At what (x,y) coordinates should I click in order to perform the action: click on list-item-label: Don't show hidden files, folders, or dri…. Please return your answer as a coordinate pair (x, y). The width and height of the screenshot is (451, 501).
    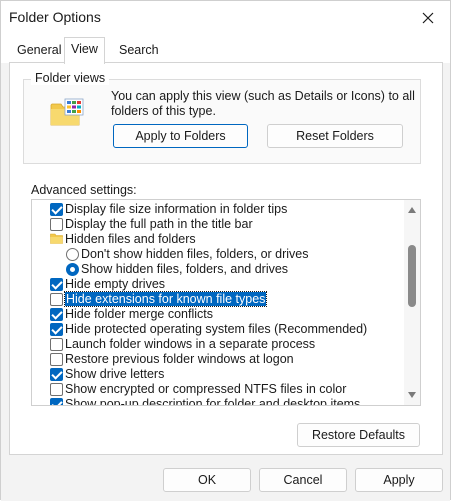
    Looking at the image, I should click on (195, 254).